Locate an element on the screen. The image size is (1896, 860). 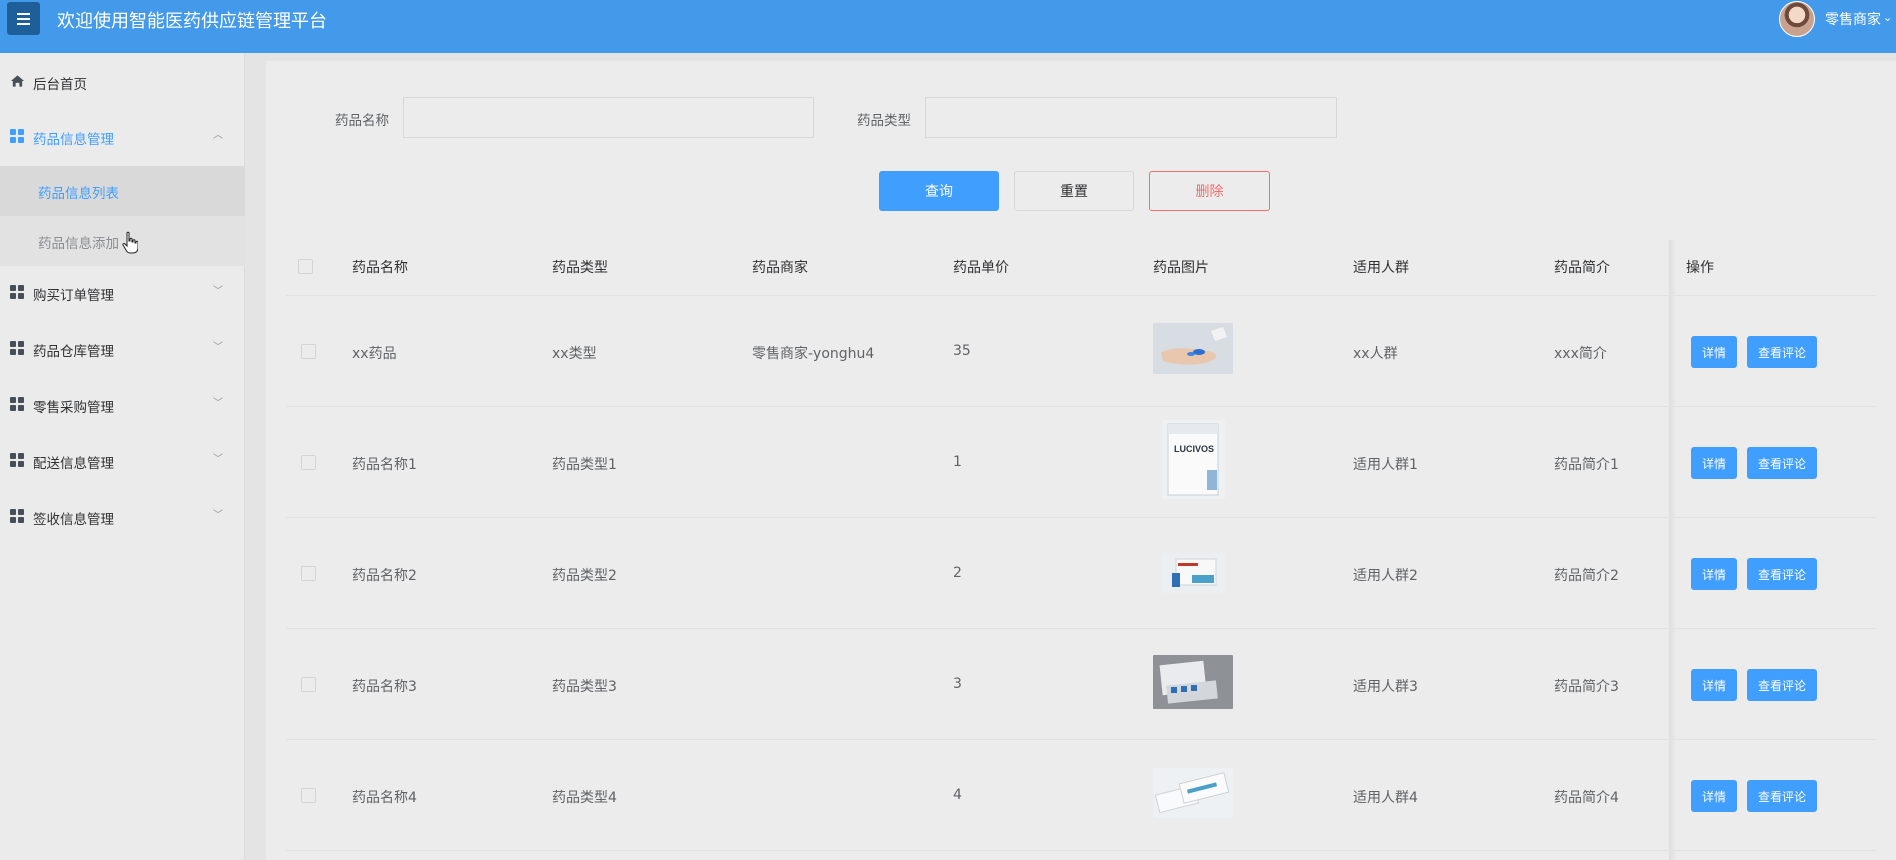
cell-price: 35 is located at coordinates (962, 351).